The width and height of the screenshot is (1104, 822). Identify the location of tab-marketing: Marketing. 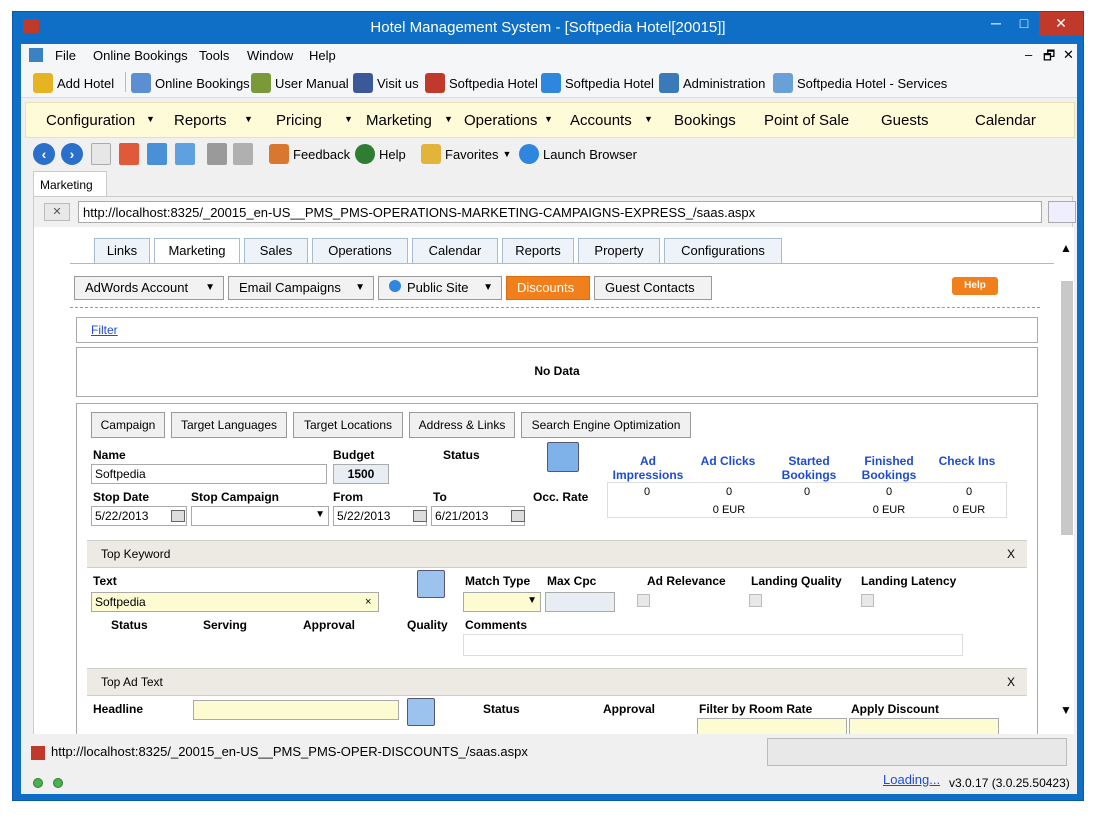
(197, 251).